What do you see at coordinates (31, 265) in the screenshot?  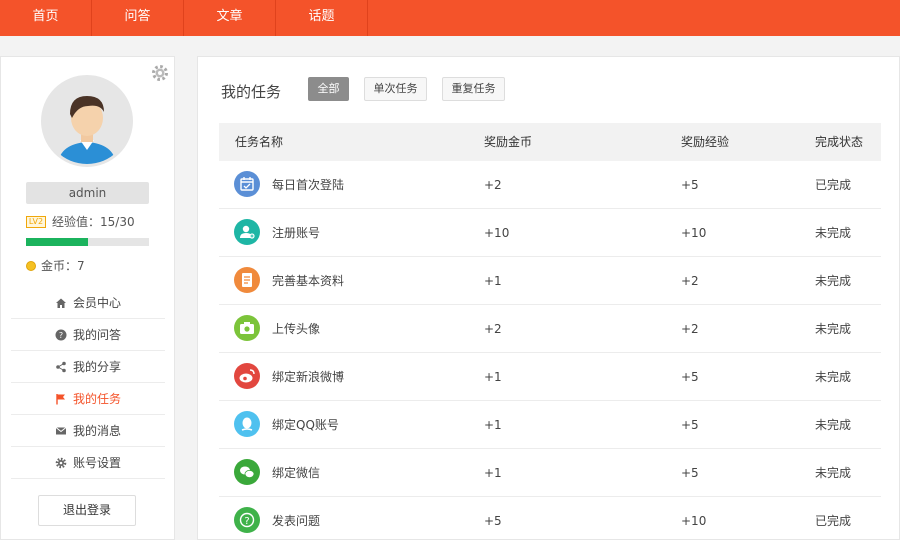 I see `coin-icon` at bounding box center [31, 265].